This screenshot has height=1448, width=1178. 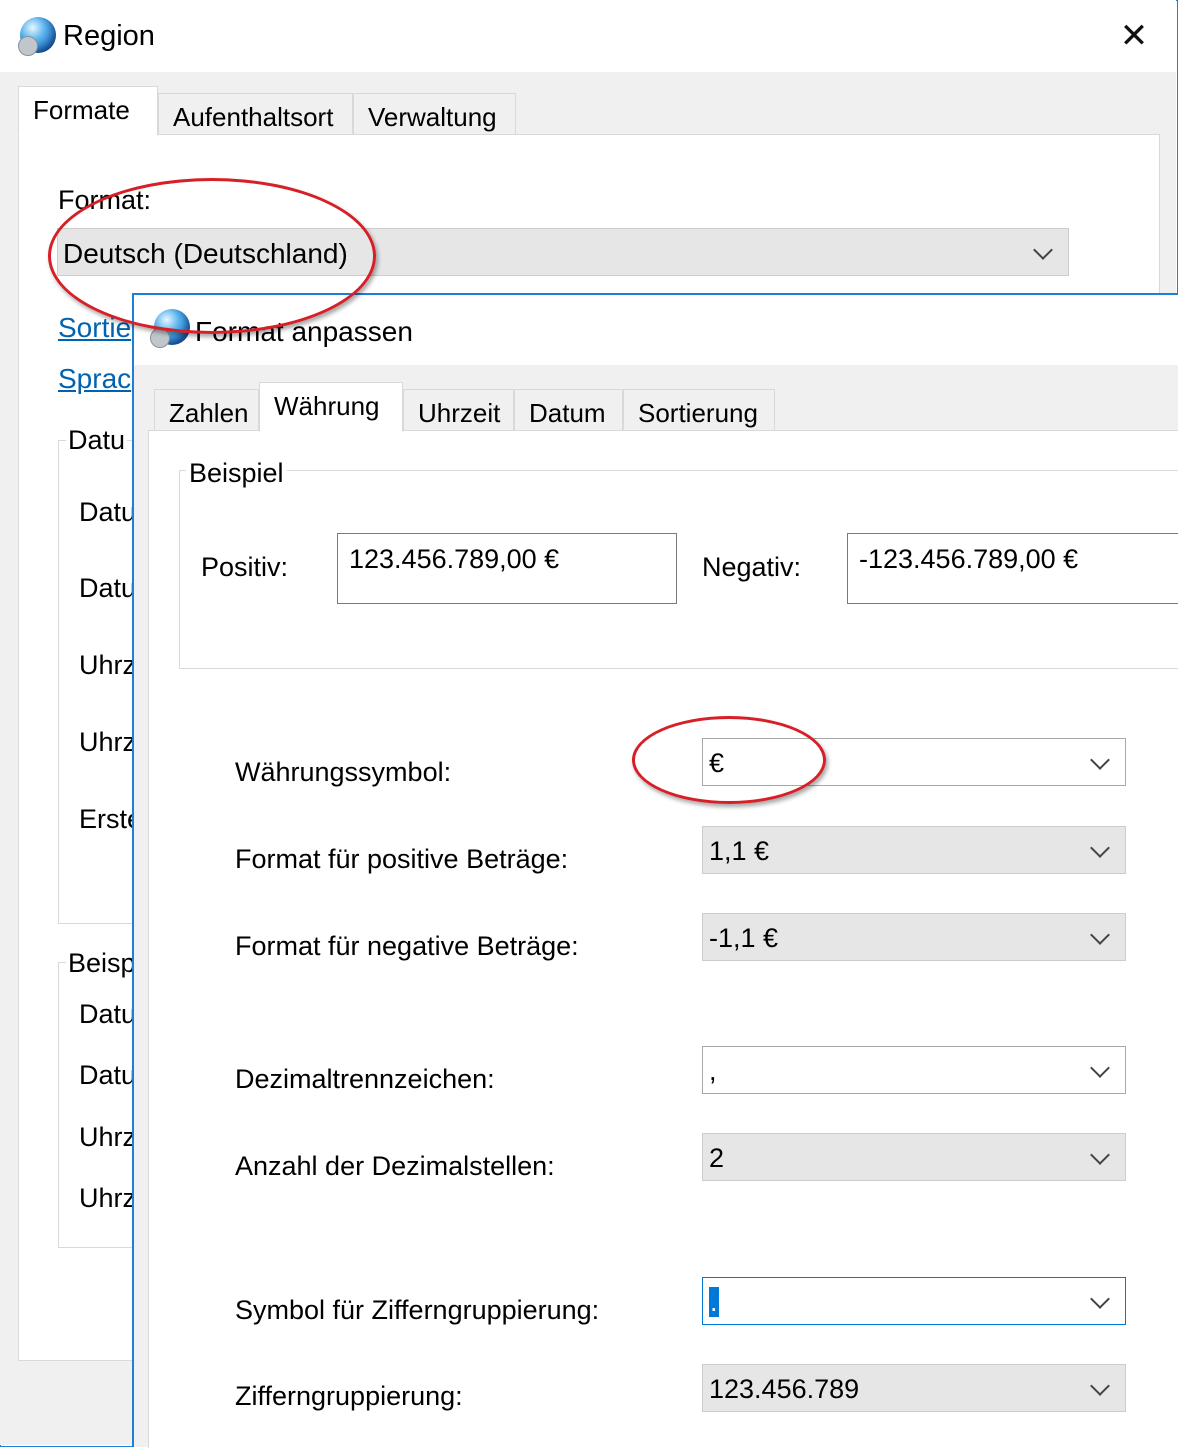 I want to click on tab-waehrung: Währung, so click(x=331, y=407).